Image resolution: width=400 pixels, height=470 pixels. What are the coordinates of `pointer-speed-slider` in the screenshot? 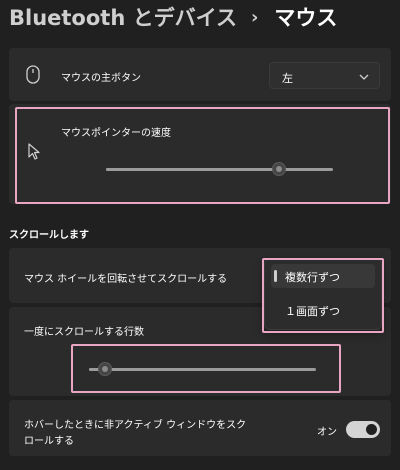 It's located at (219, 169).